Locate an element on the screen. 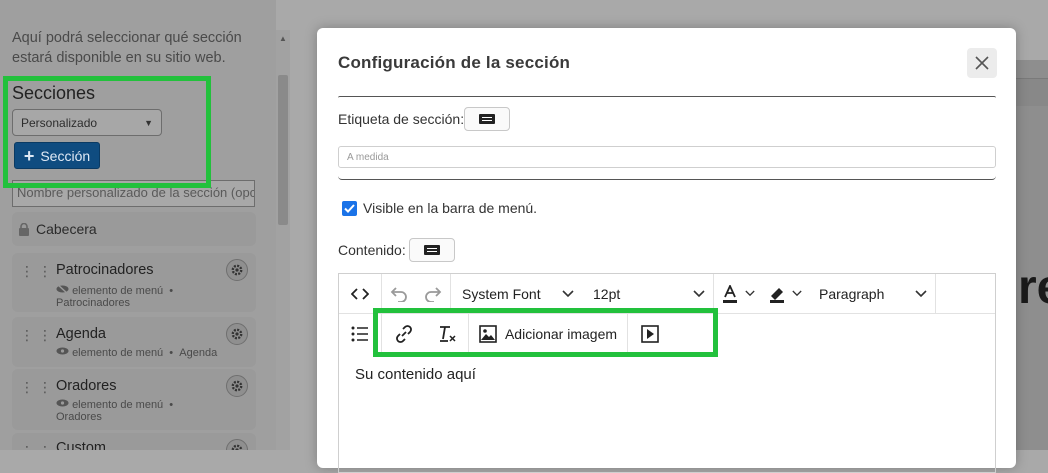 This screenshot has height=473, width=1048. undo-button is located at coordinates (399, 294).